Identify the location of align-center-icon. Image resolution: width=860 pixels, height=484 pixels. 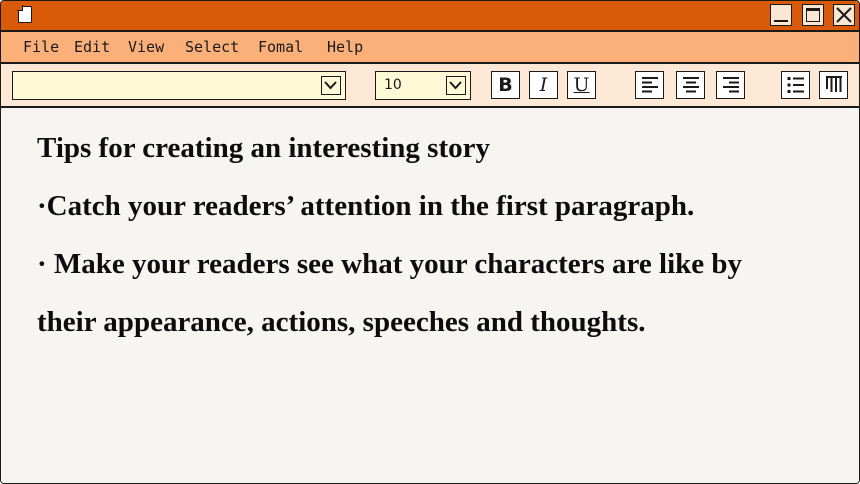
(690, 85).